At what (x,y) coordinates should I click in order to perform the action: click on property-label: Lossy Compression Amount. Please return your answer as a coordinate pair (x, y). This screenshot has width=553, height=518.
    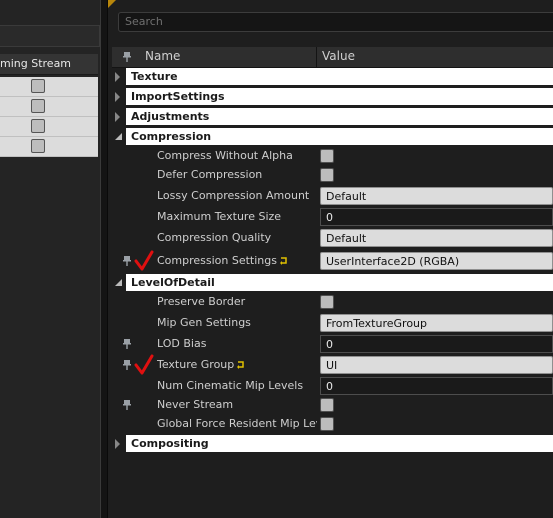
    Looking at the image, I should click on (233, 195).